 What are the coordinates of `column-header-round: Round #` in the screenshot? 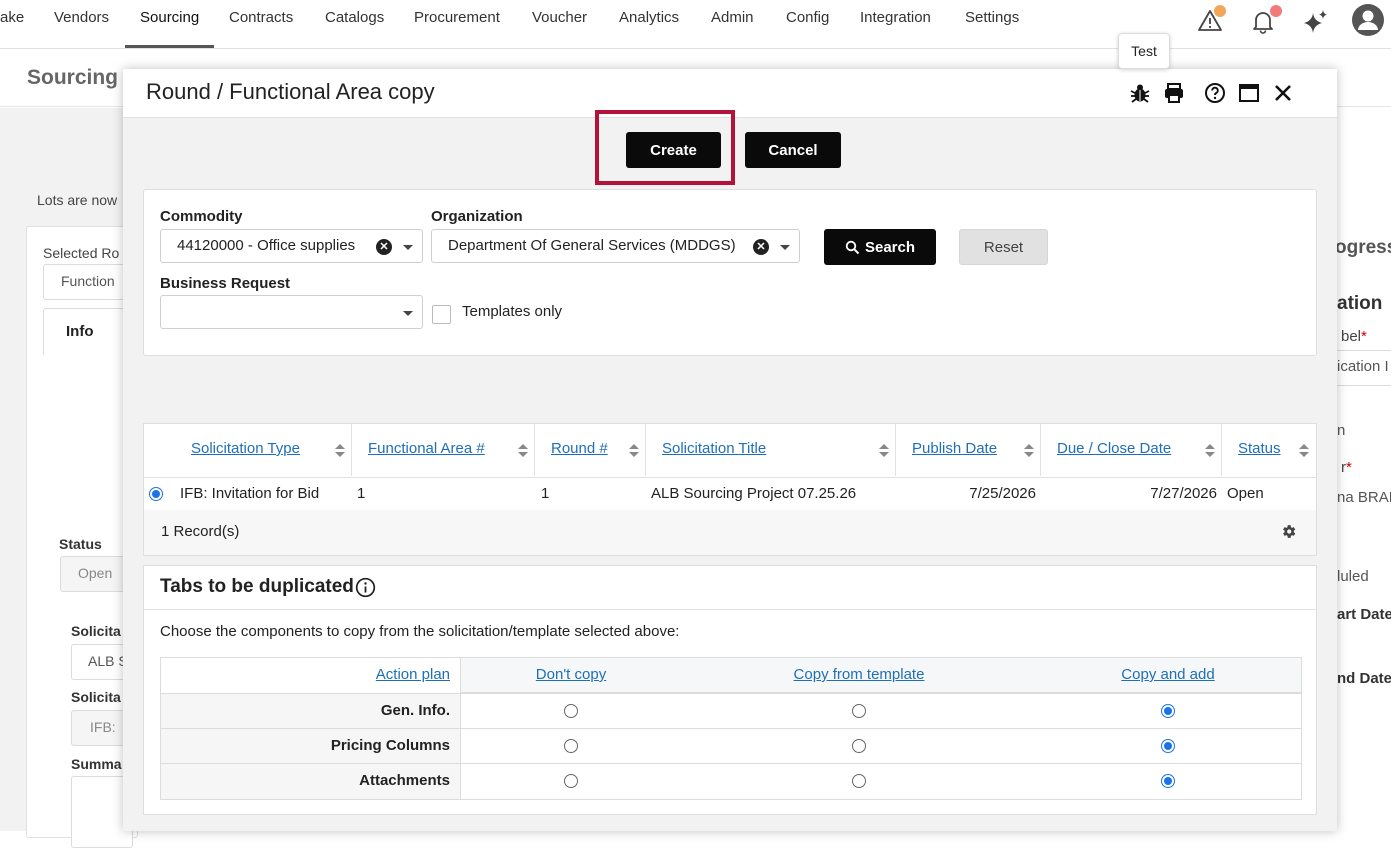 It's located at (590, 450).